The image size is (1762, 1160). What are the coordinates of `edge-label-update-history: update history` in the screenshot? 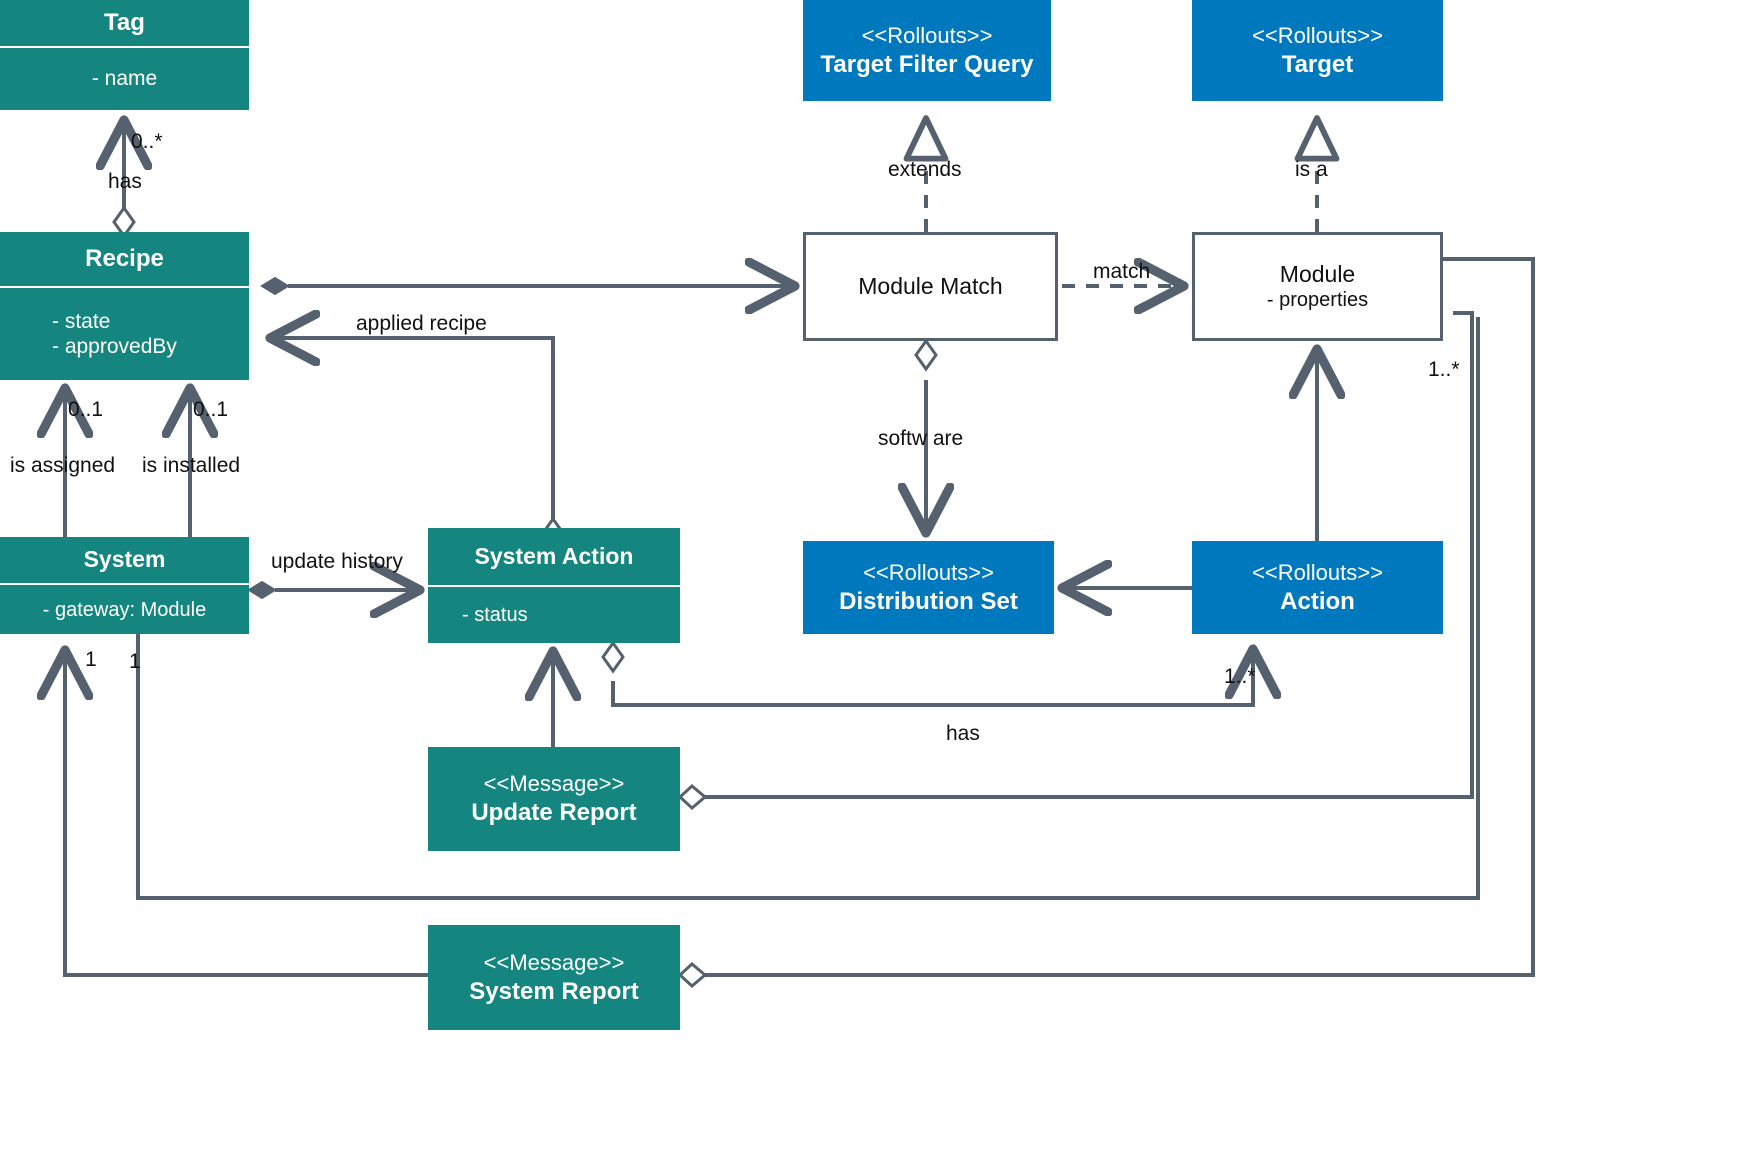 It's located at (337, 561).